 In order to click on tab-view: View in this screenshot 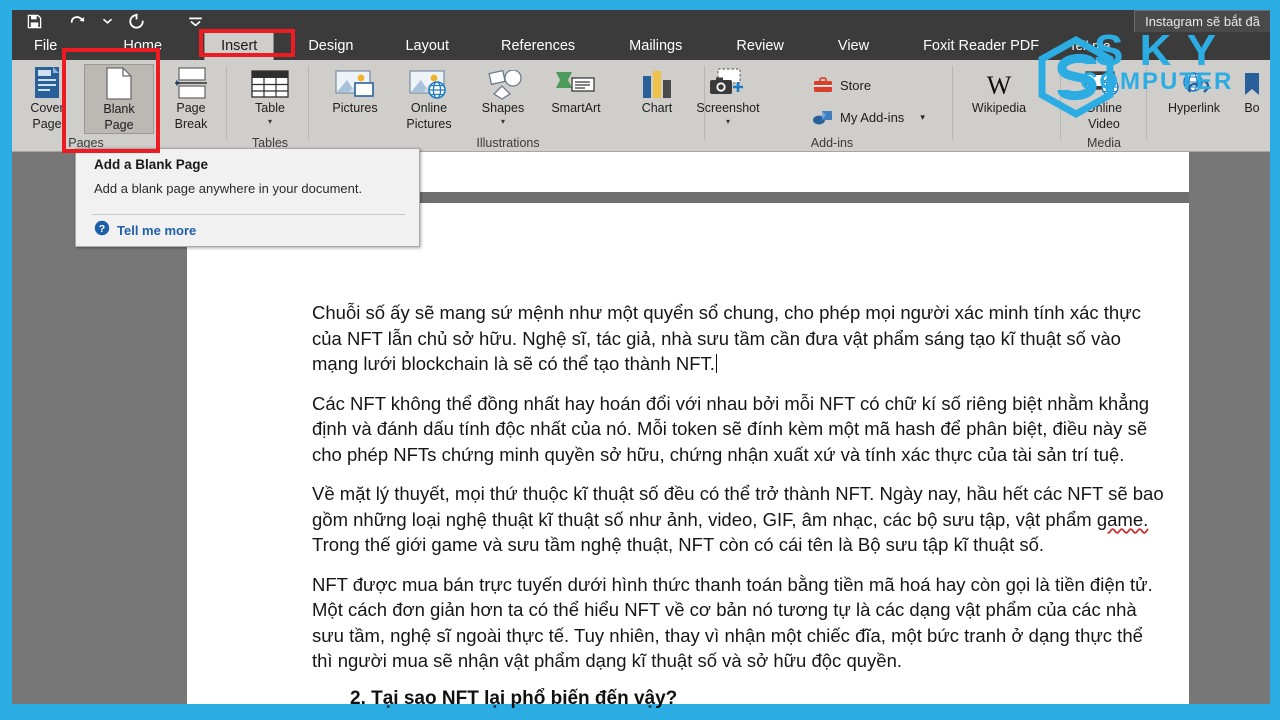, I will do `click(853, 46)`.